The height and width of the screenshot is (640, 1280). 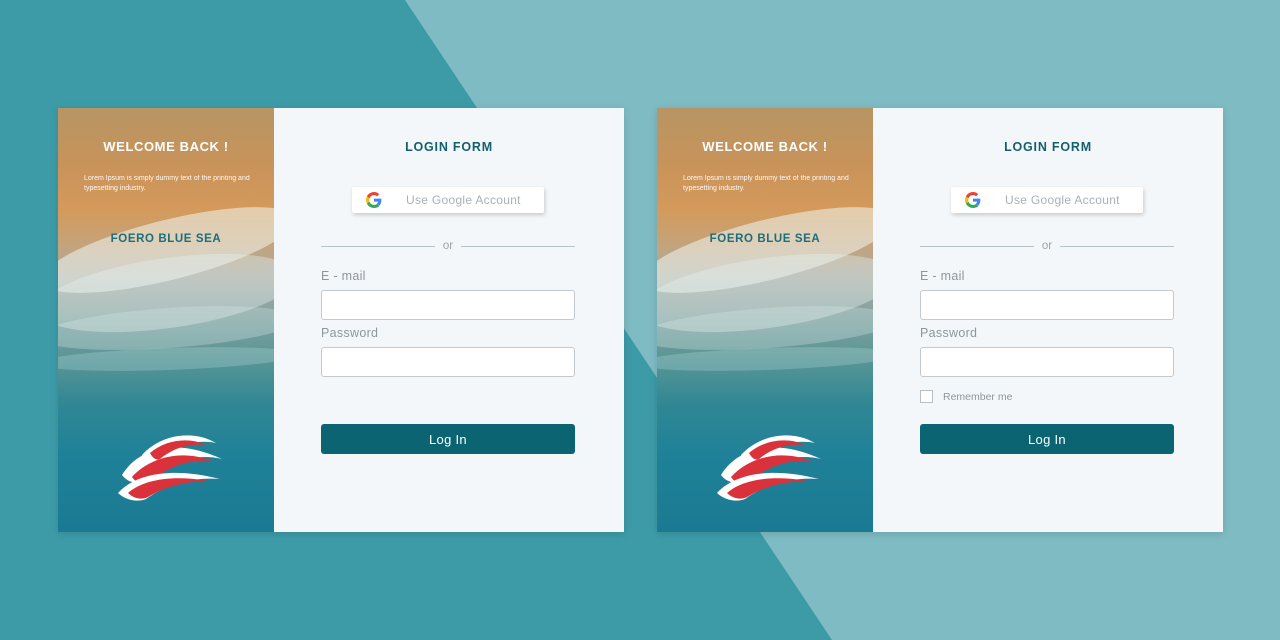 What do you see at coordinates (978, 396) in the screenshot?
I see `remember-me-label: Remember me` at bounding box center [978, 396].